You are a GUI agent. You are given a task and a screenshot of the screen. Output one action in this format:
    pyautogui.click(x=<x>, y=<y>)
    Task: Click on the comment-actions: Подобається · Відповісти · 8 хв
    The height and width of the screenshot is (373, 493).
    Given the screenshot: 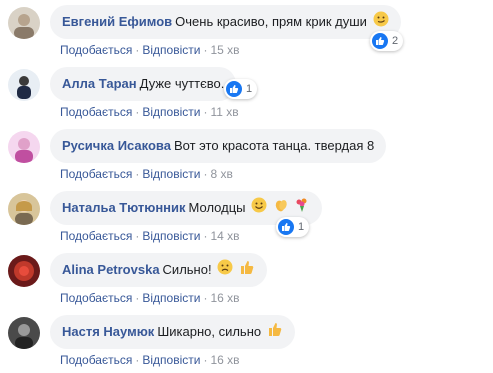 What is the action you would take?
    pyautogui.click(x=146, y=174)
    